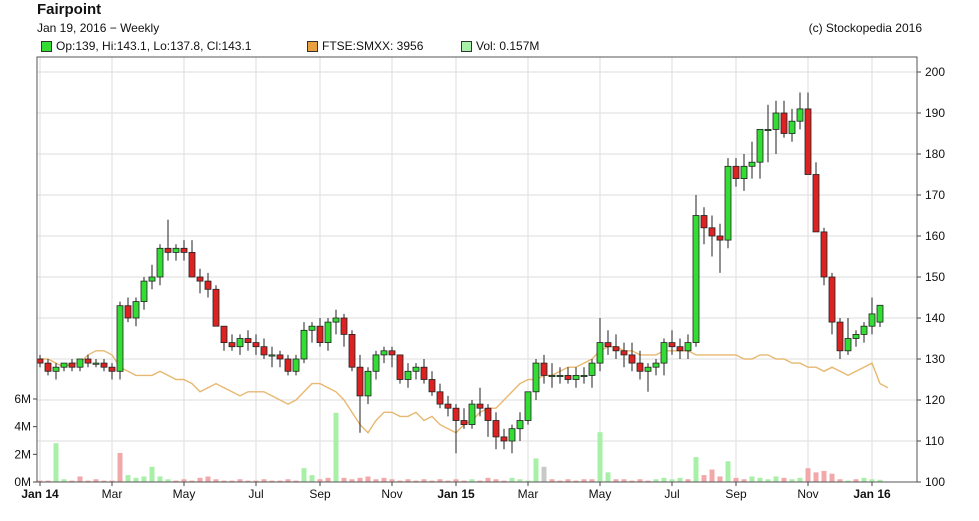  Describe the element at coordinates (807, 494) in the screenshot. I see `date-tick-label: Nov` at that location.